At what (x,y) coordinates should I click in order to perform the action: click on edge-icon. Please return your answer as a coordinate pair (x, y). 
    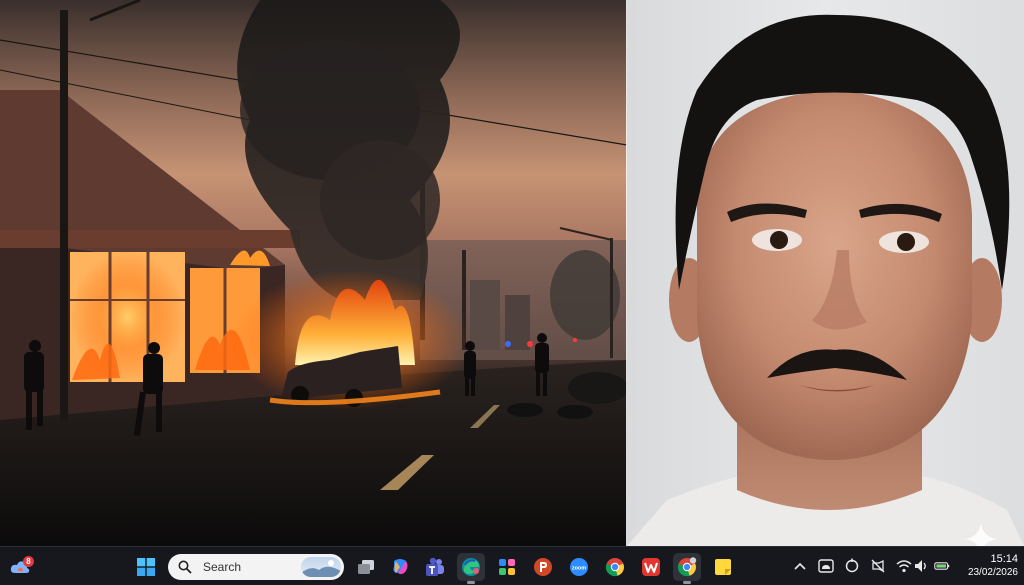
    Looking at the image, I should click on (471, 567).